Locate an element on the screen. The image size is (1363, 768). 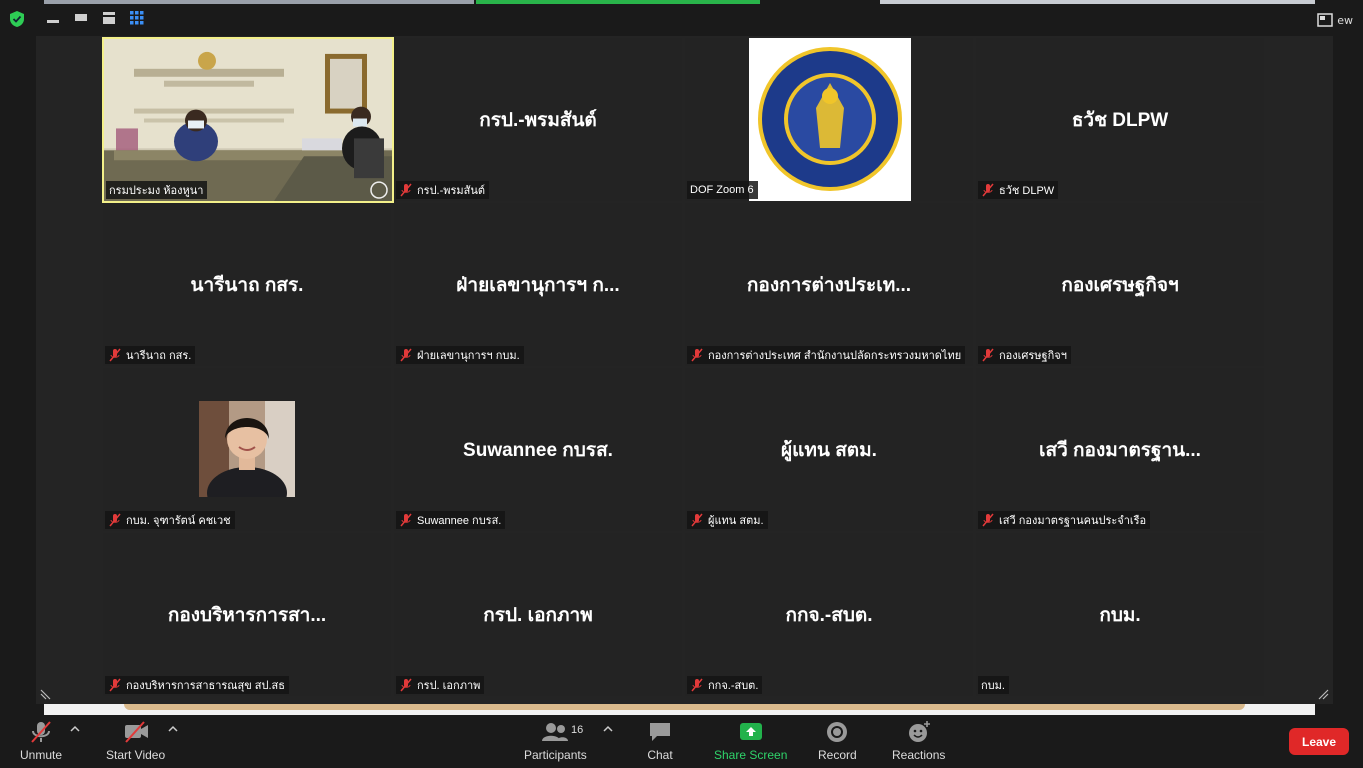
participant-tile: ธวัช DLPW ธวัช DLPW is located at coordinates (1120, 119).